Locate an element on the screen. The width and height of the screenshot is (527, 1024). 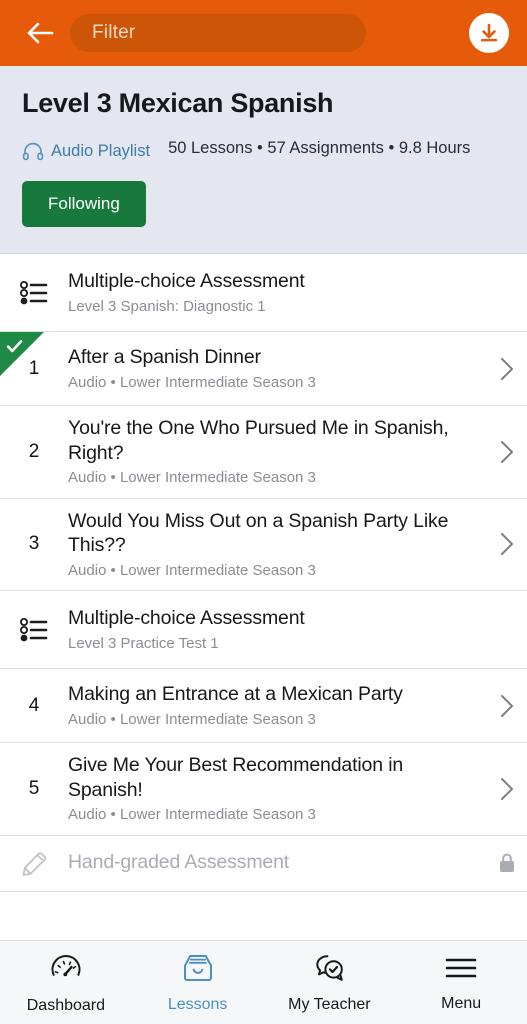
filter-input: Filter is located at coordinates (218, 33).